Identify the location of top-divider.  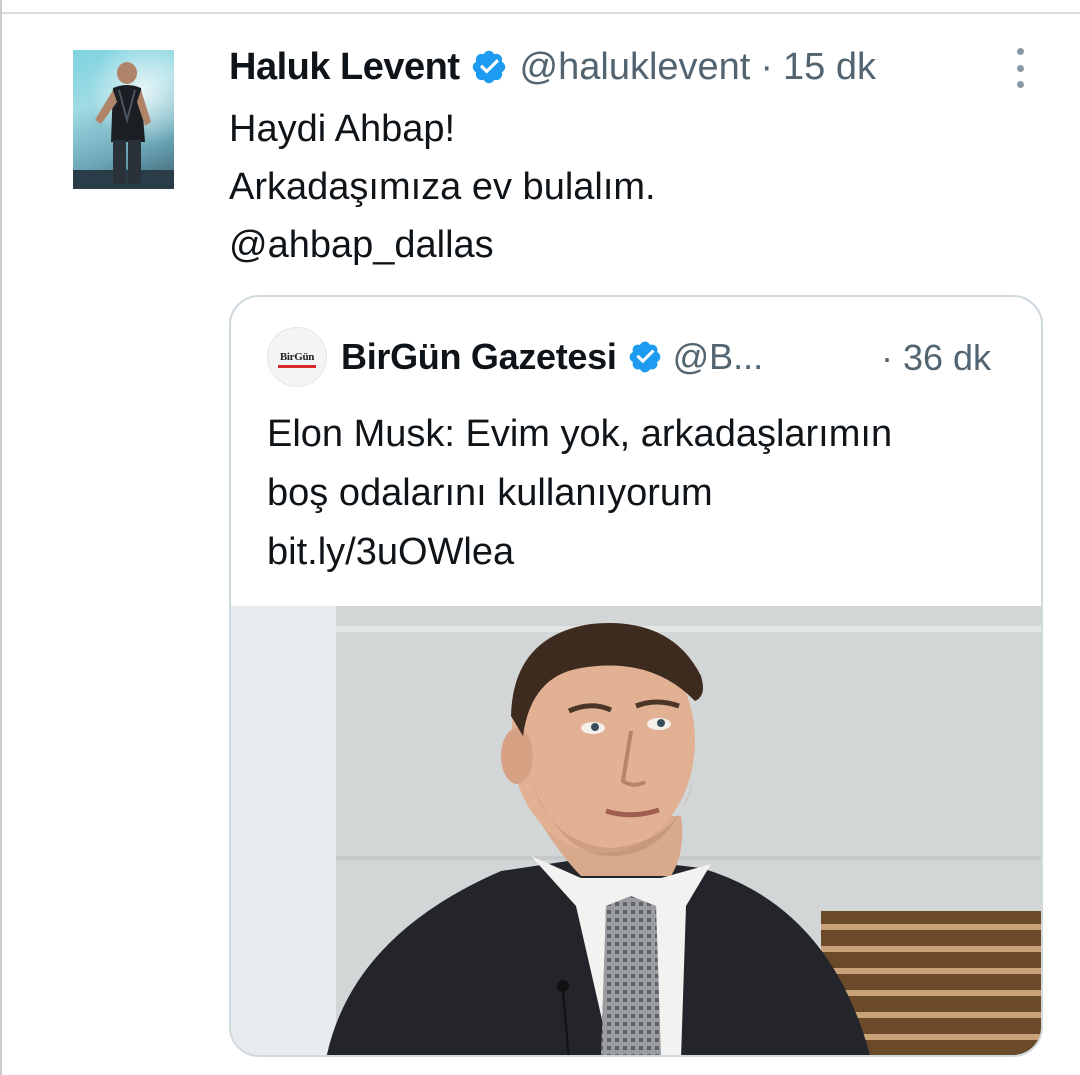
(540, 13).